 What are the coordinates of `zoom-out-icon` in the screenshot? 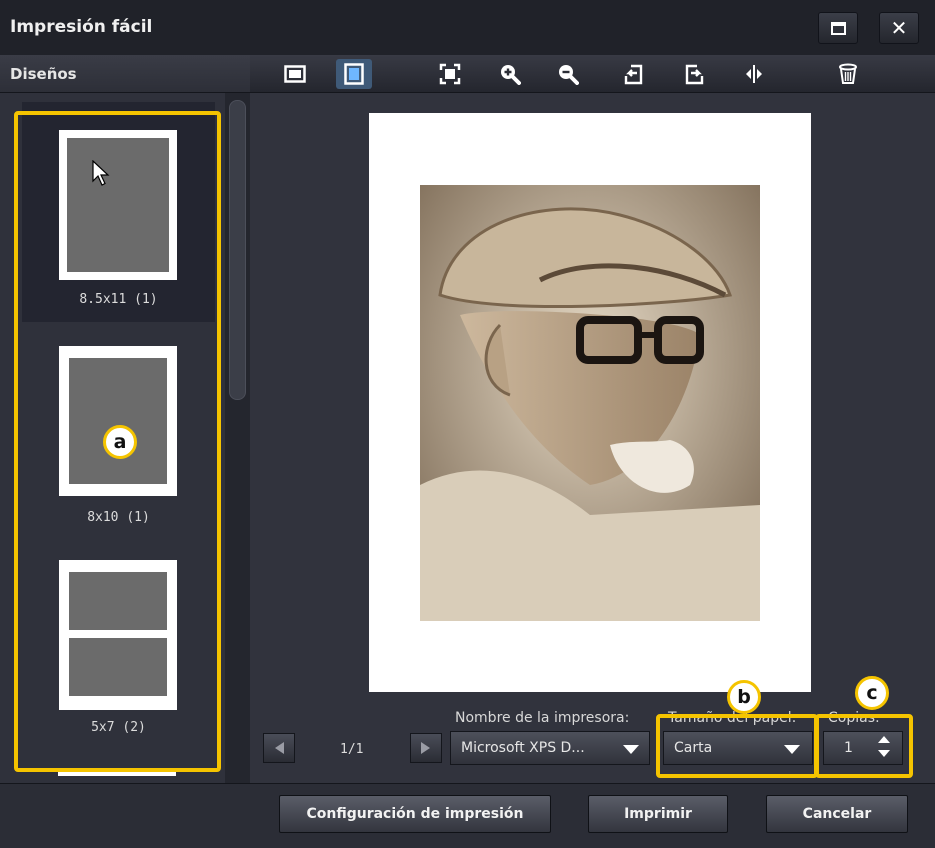 It's located at (569, 75).